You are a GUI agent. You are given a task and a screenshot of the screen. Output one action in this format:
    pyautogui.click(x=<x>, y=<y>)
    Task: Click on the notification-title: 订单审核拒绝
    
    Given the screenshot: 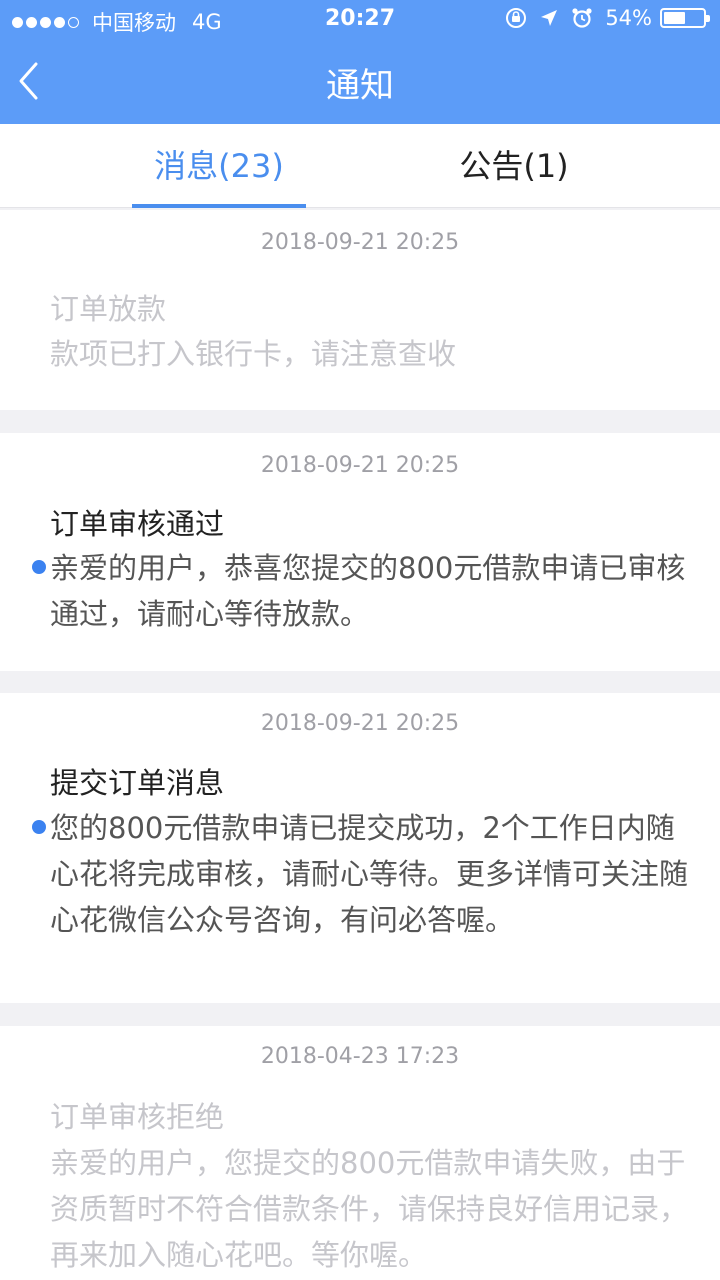 What is the action you would take?
    pyautogui.click(x=137, y=1117)
    